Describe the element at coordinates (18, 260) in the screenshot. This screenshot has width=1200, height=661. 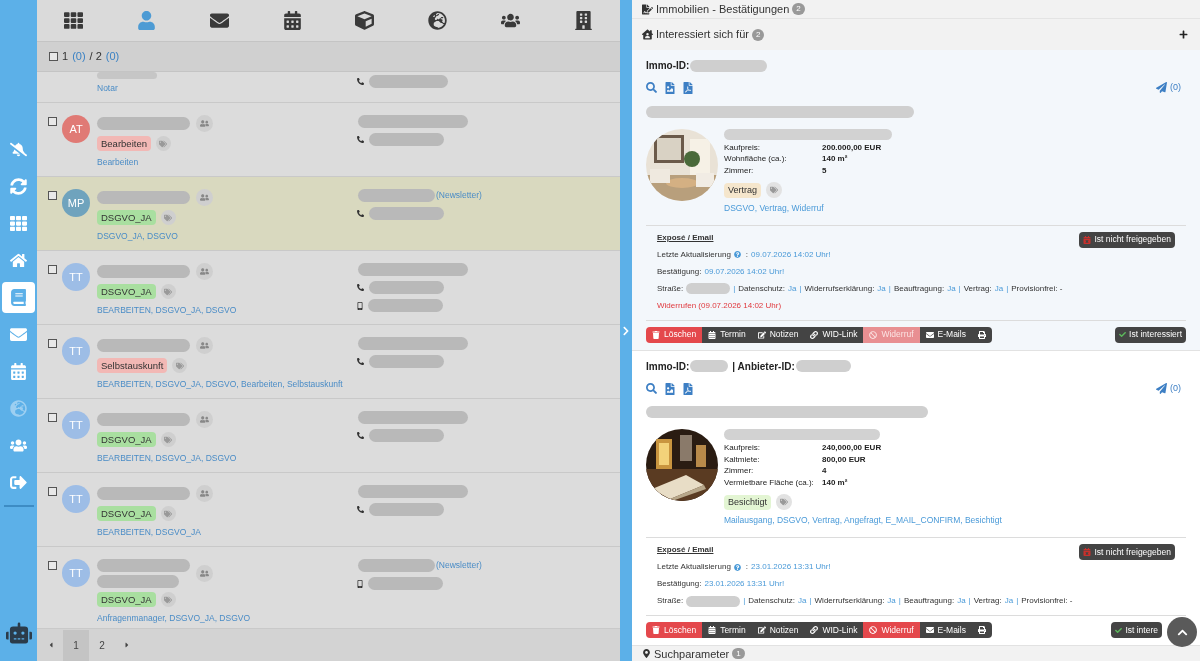
I see `home-icon` at that location.